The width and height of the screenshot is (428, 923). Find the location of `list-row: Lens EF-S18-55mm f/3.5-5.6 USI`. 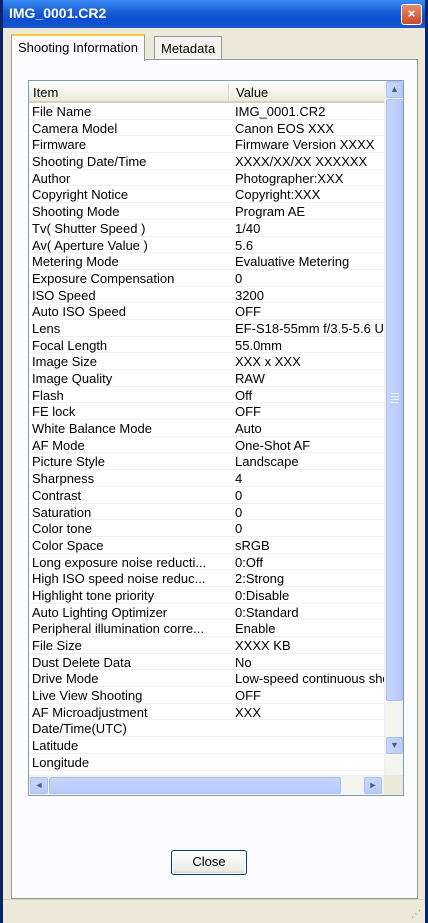

list-row: Lens EF-S18-55mm f/3.5-5.6 USI is located at coordinates (207, 328).